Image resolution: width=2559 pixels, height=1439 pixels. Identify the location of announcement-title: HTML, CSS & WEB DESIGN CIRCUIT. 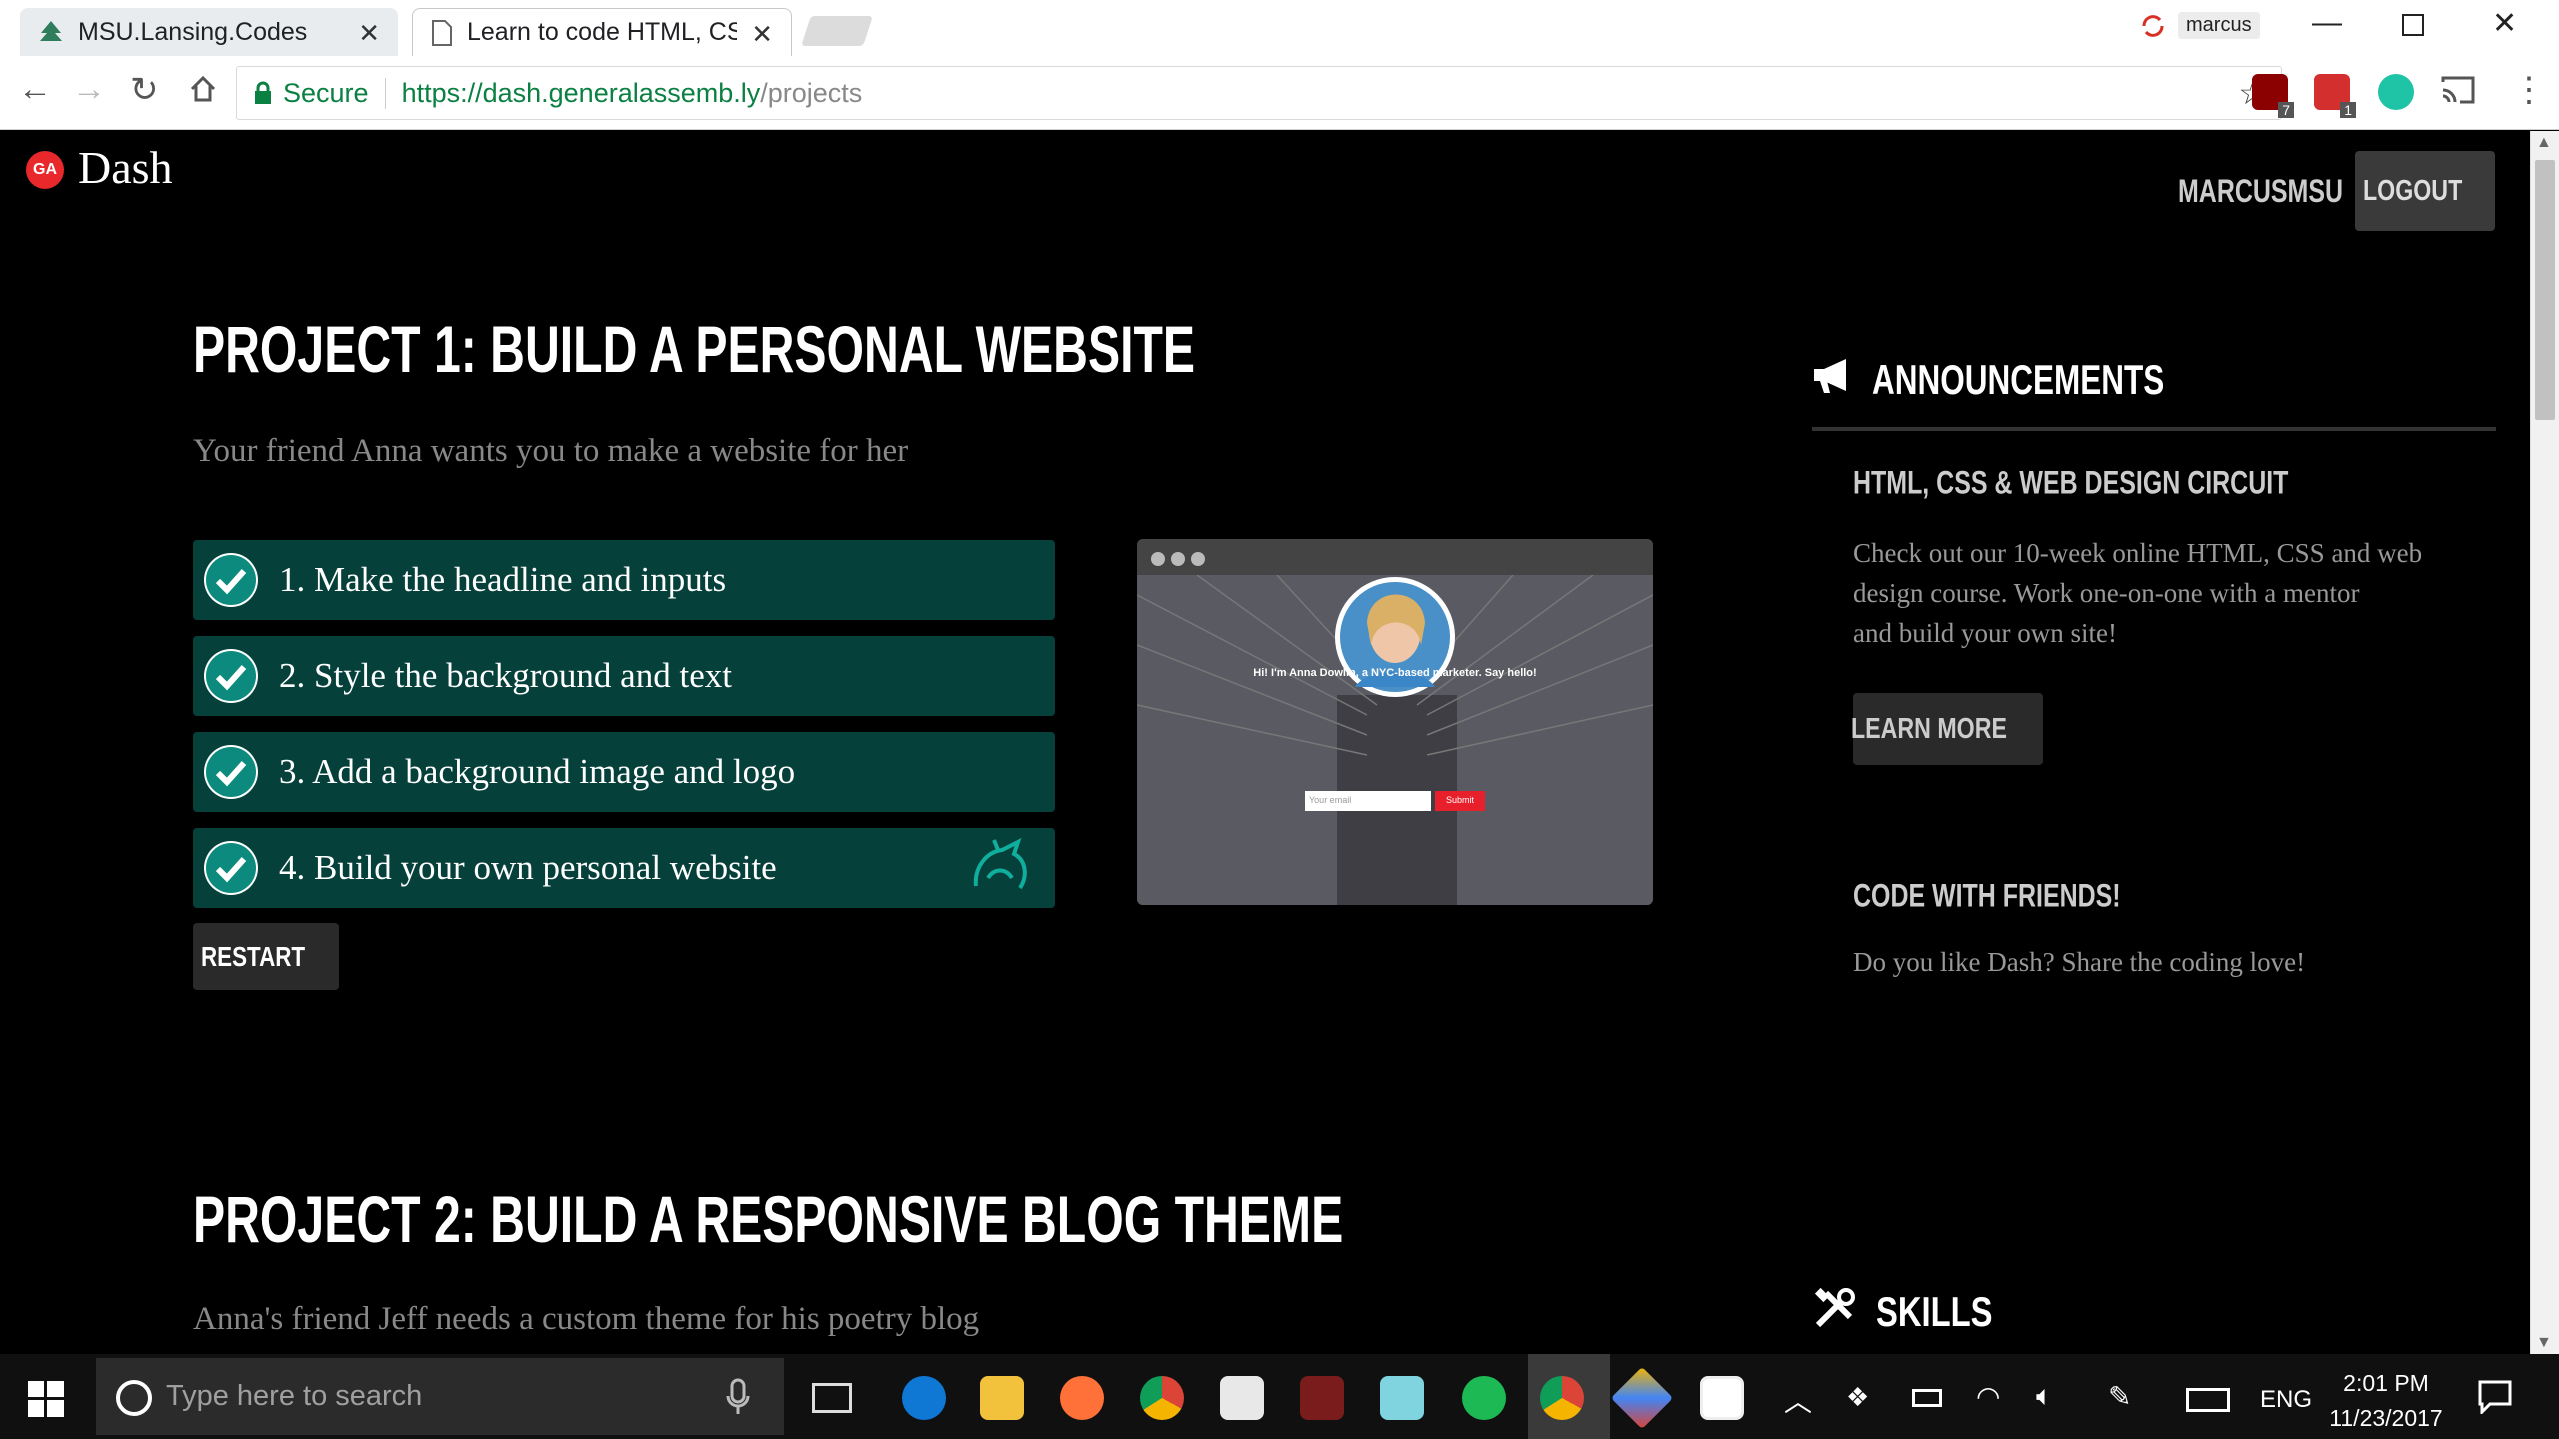
(2071, 482).